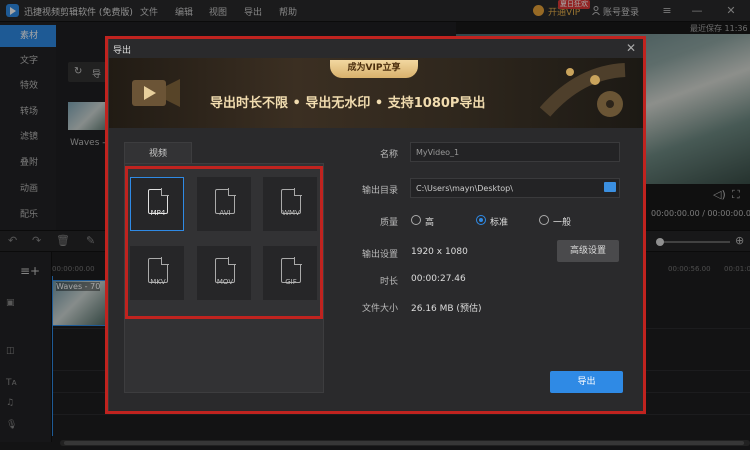 The image size is (750, 450). What do you see at coordinates (224, 242) in the screenshot?
I see `annotation-highlight-formats` at bounding box center [224, 242].